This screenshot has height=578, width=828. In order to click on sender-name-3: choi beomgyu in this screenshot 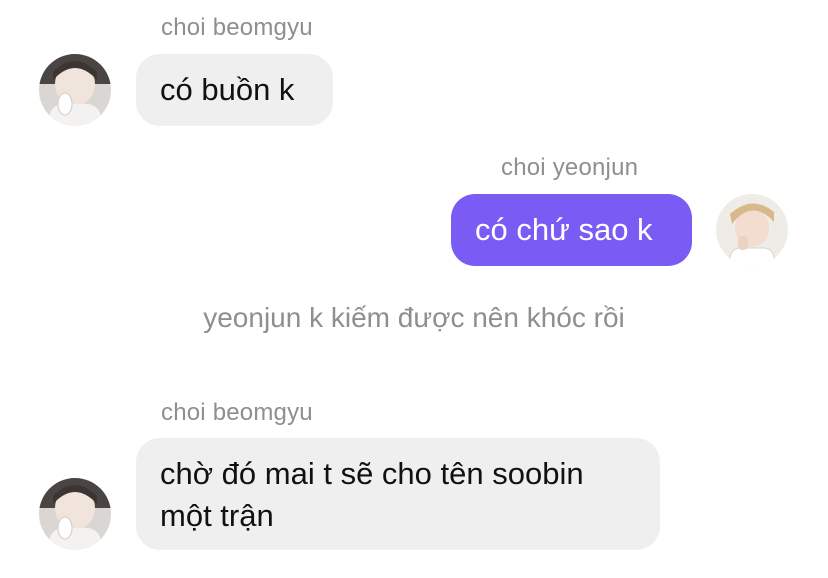, I will do `click(237, 412)`.